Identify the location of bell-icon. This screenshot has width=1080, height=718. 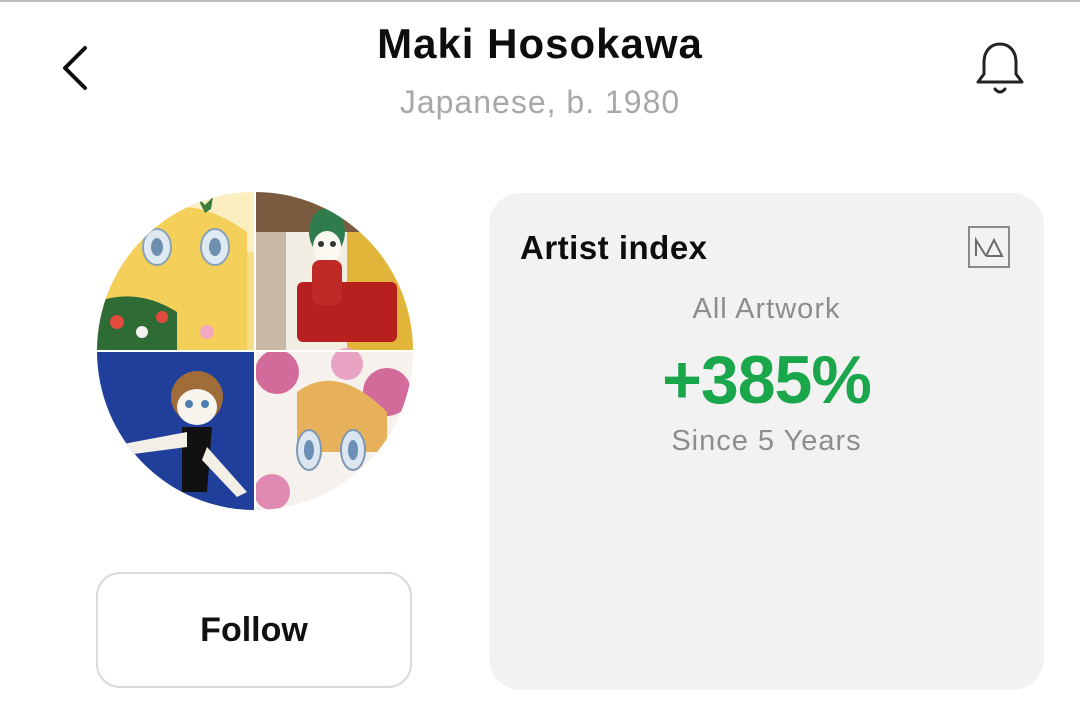
(1000, 68).